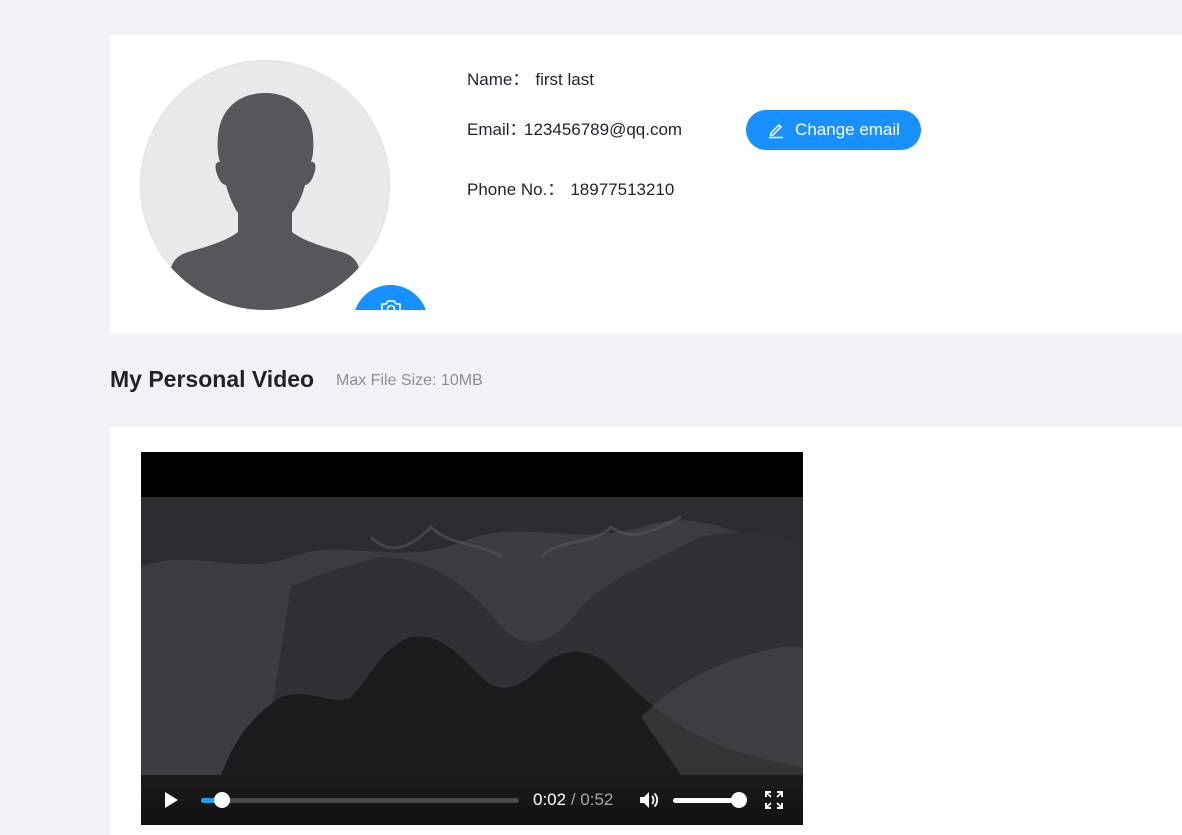  I want to click on volume-fill, so click(706, 800).